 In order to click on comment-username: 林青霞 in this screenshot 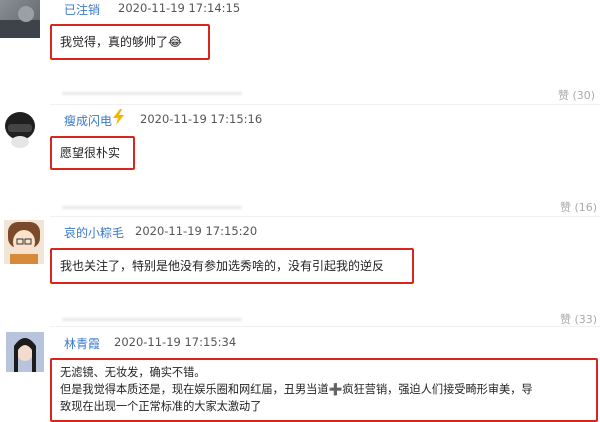, I will do `click(82, 343)`.